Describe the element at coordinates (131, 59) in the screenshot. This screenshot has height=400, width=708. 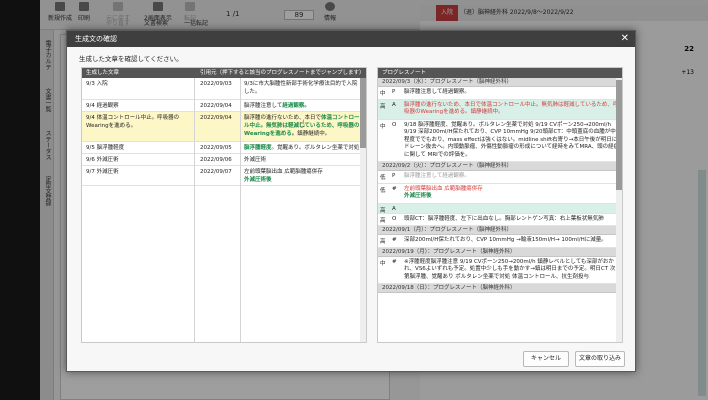
I see `dialog-subtitle: 生成した文章を確認してください。` at that location.